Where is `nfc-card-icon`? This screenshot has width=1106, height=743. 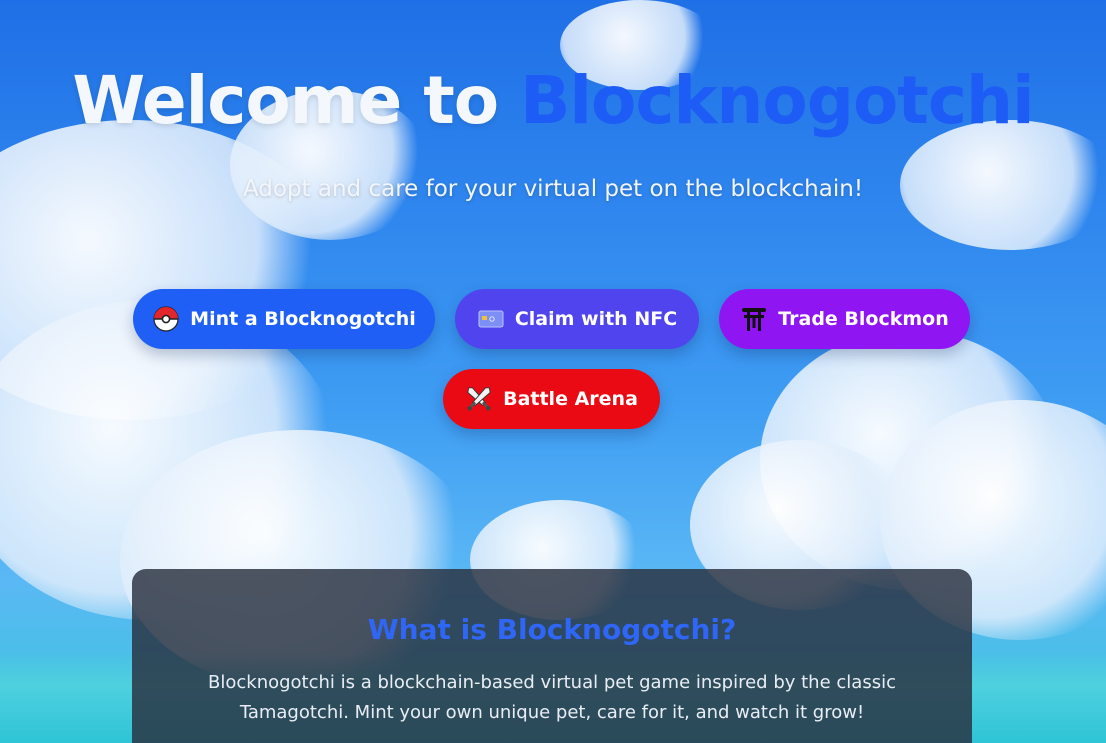 nfc-card-icon is located at coordinates (491, 319).